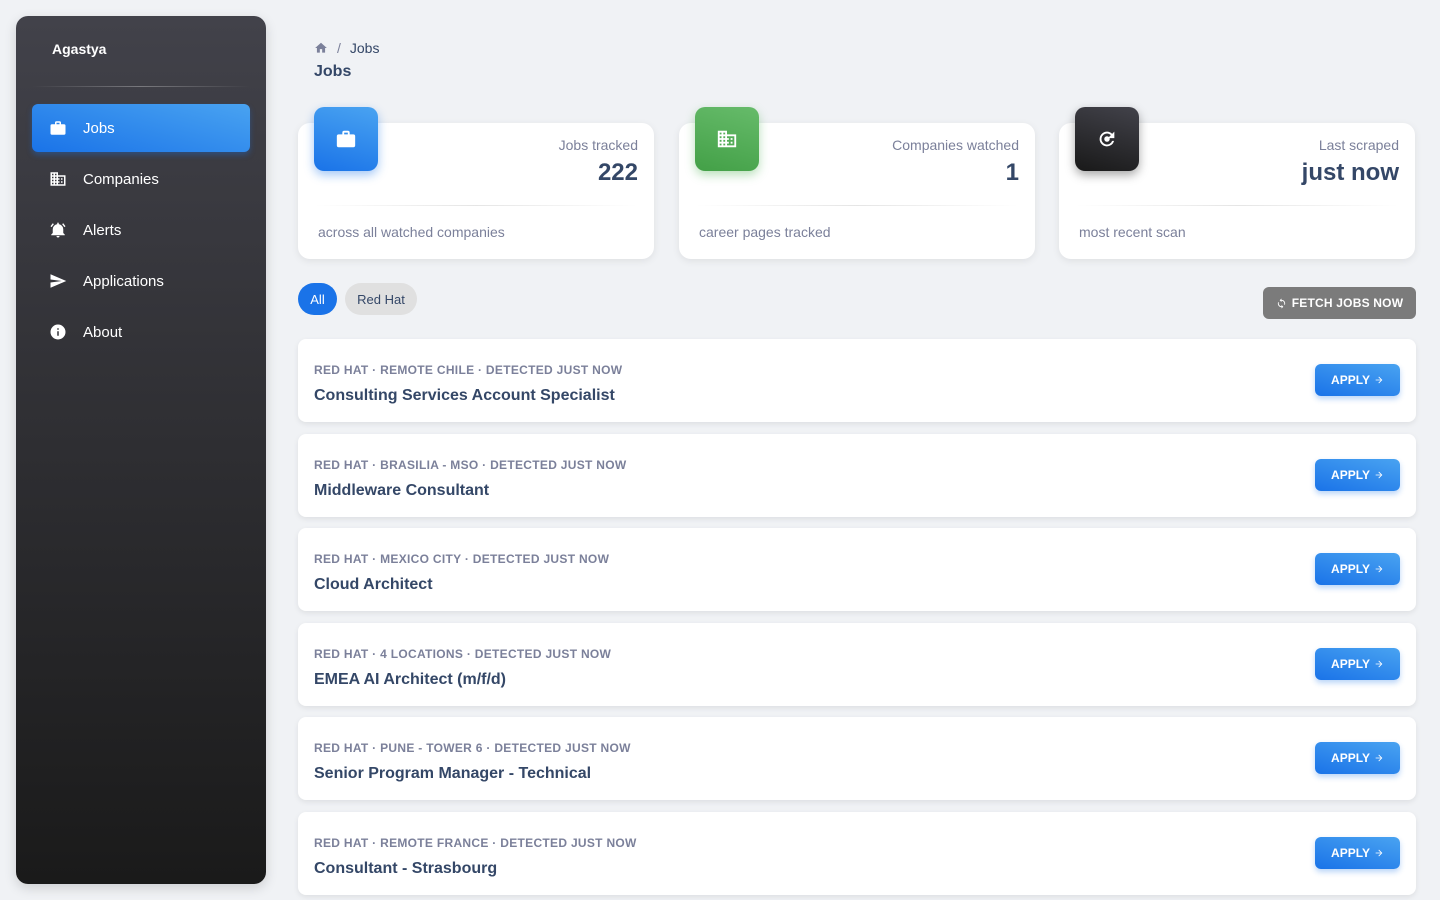 The height and width of the screenshot is (900, 1440). I want to click on sidebar-item-alerts: Alerts, so click(141, 230).